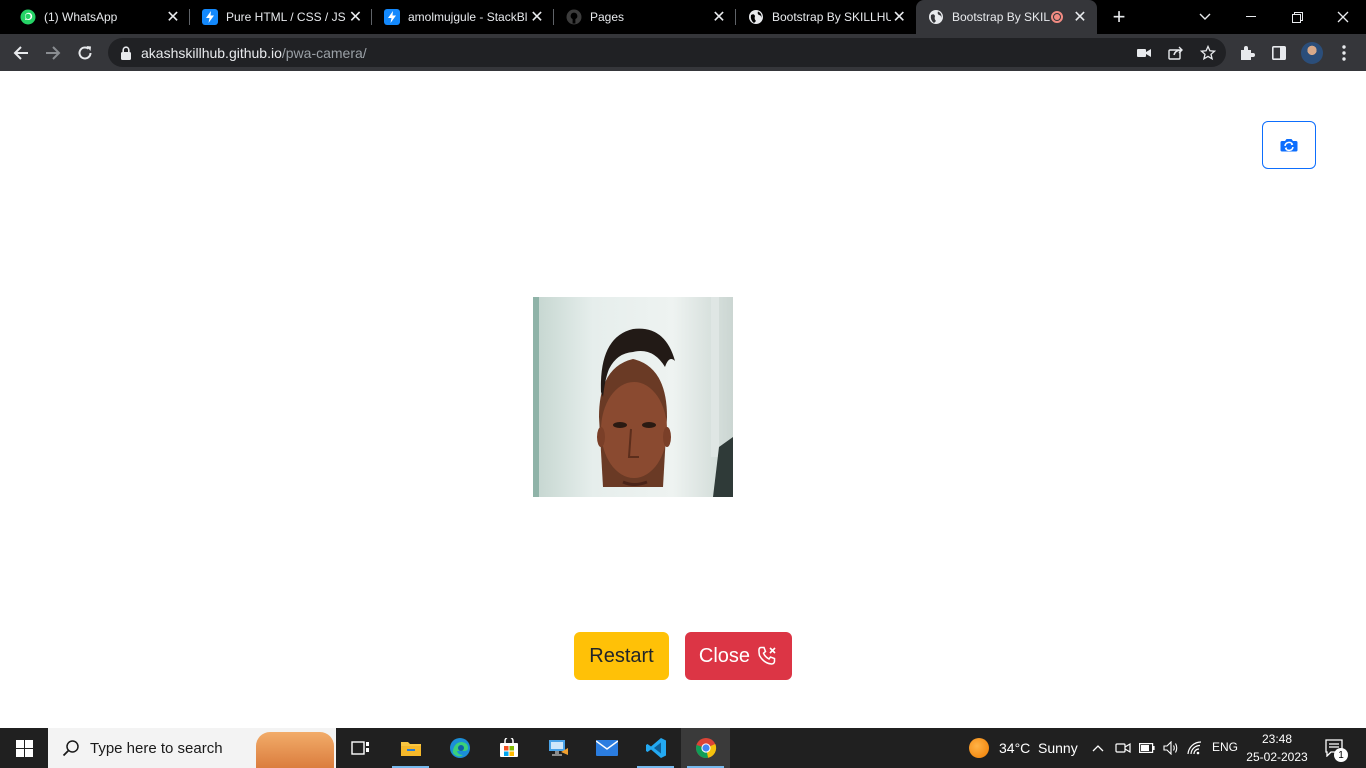 This screenshot has width=1366, height=768. I want to click on camera-preview-image, so click(633, 397).